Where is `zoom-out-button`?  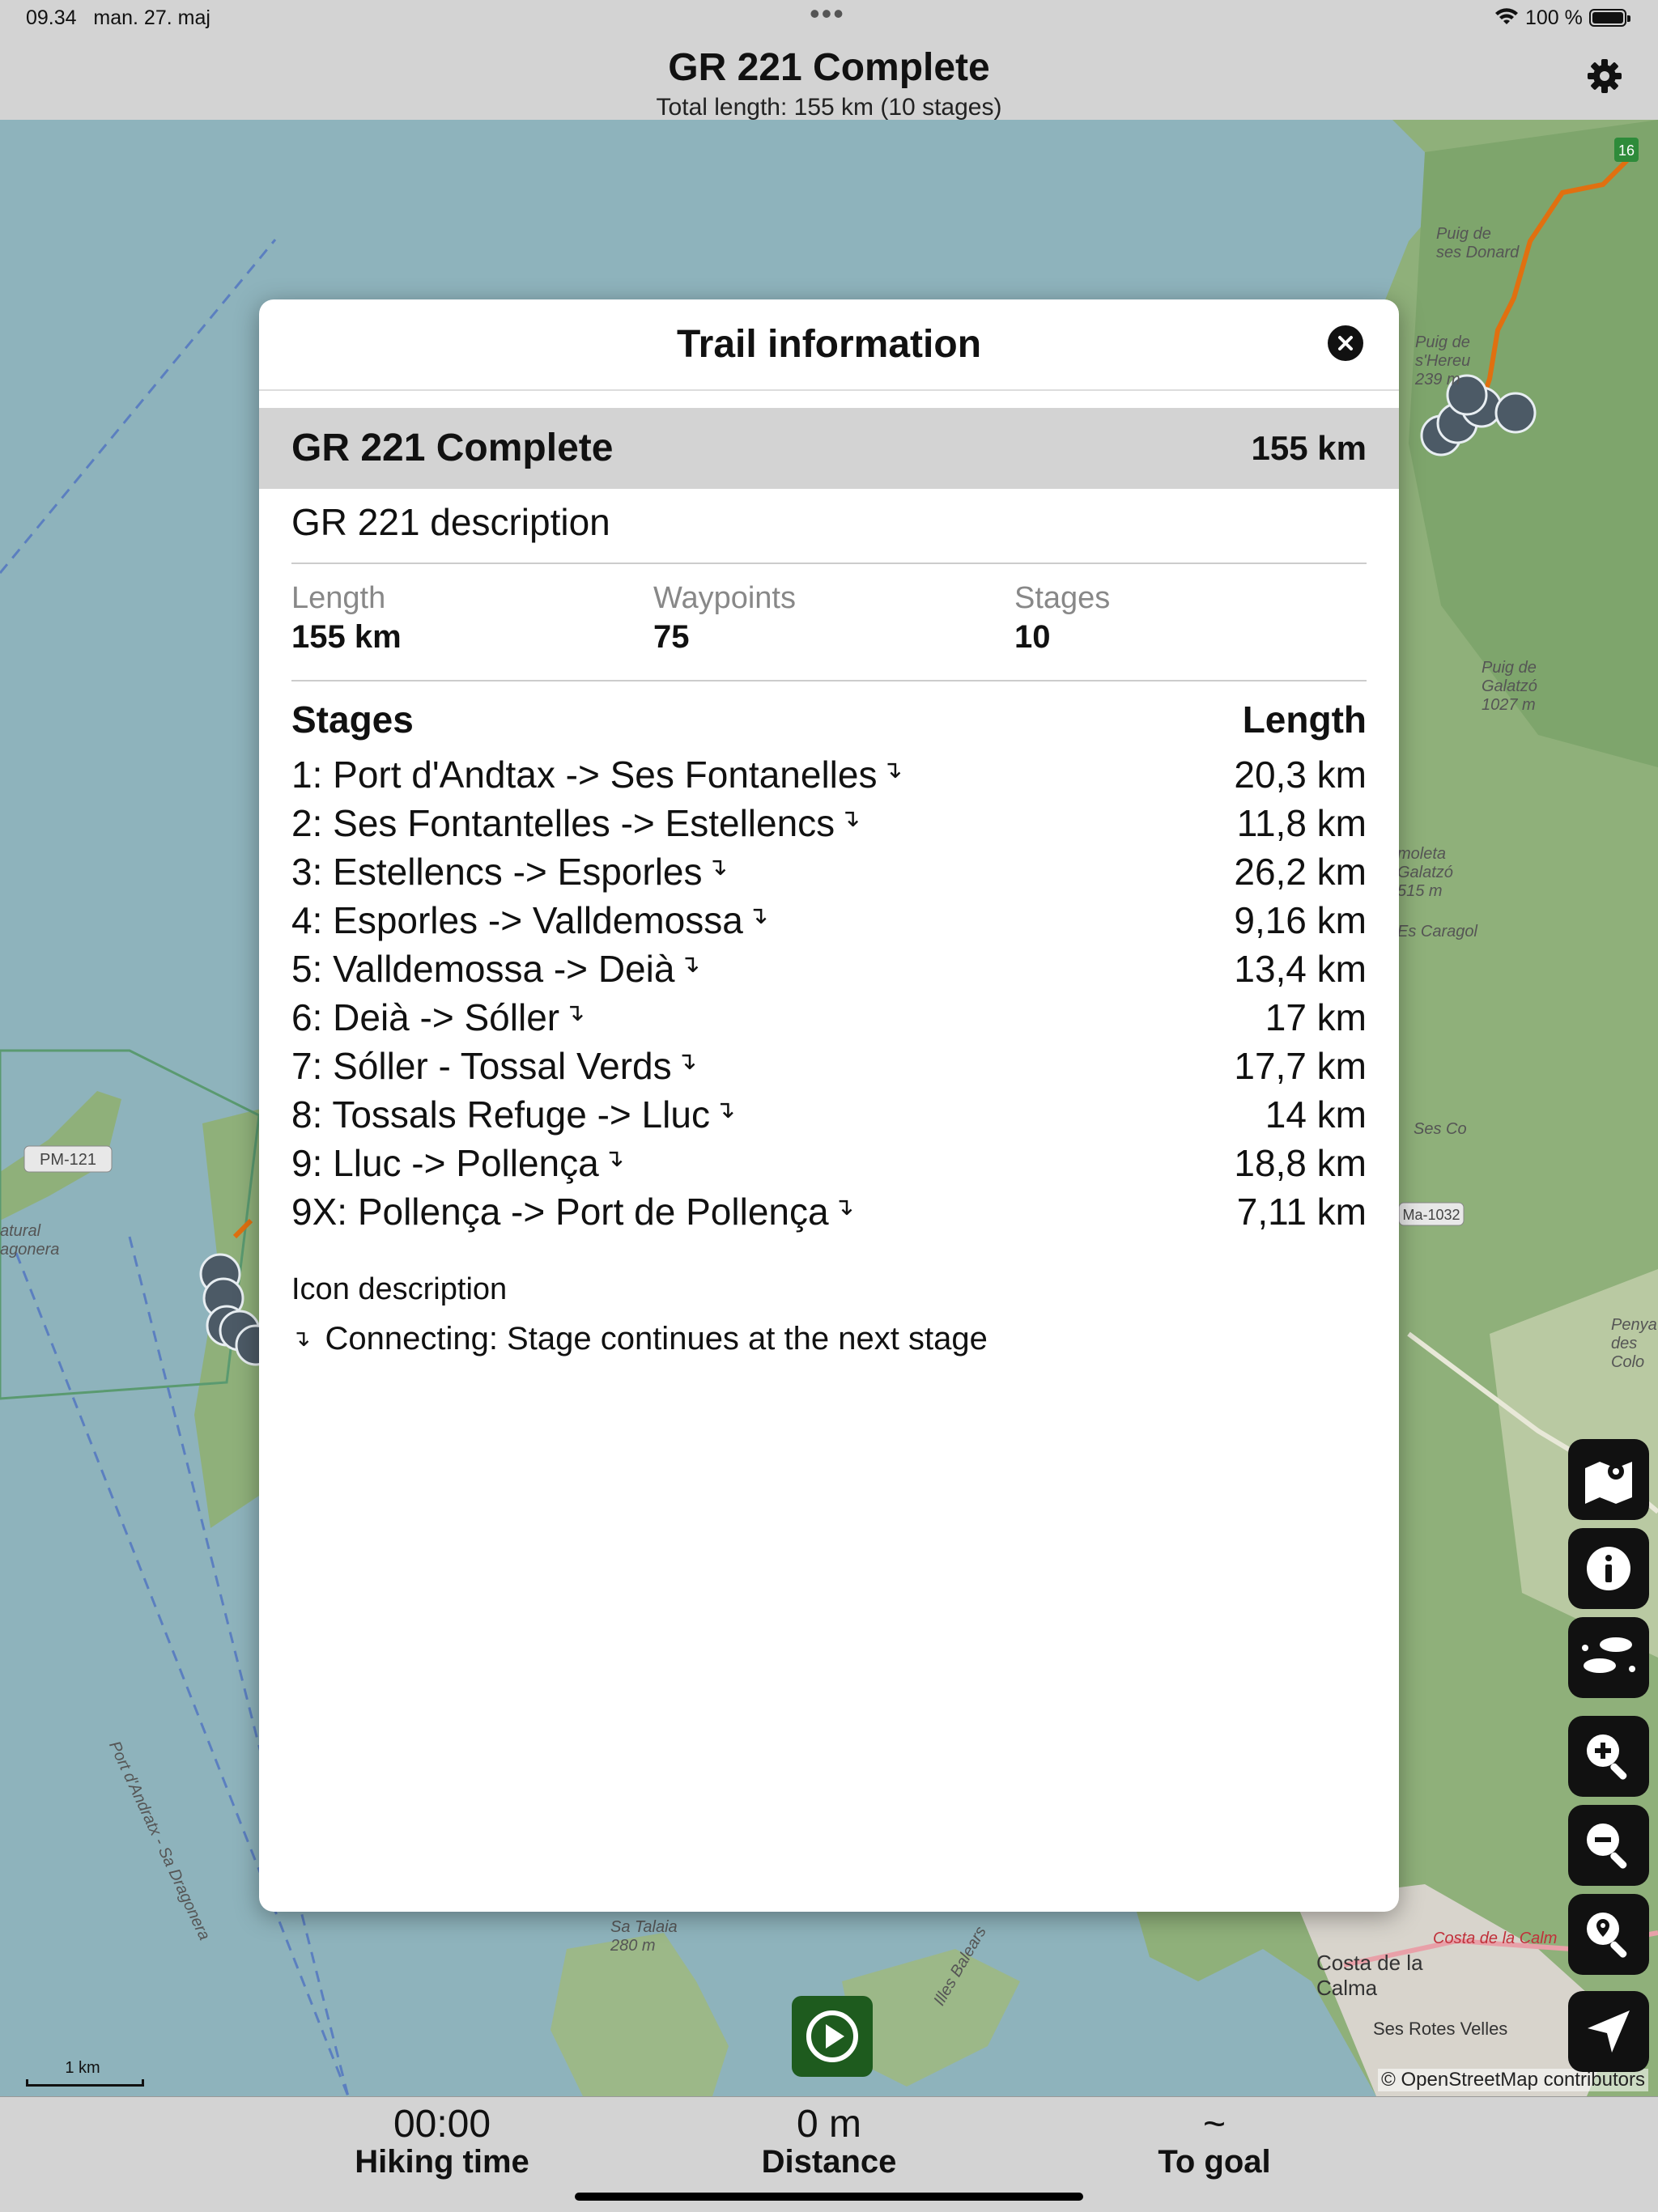 zoom-out-button is located at coordinates (1608, 1845).